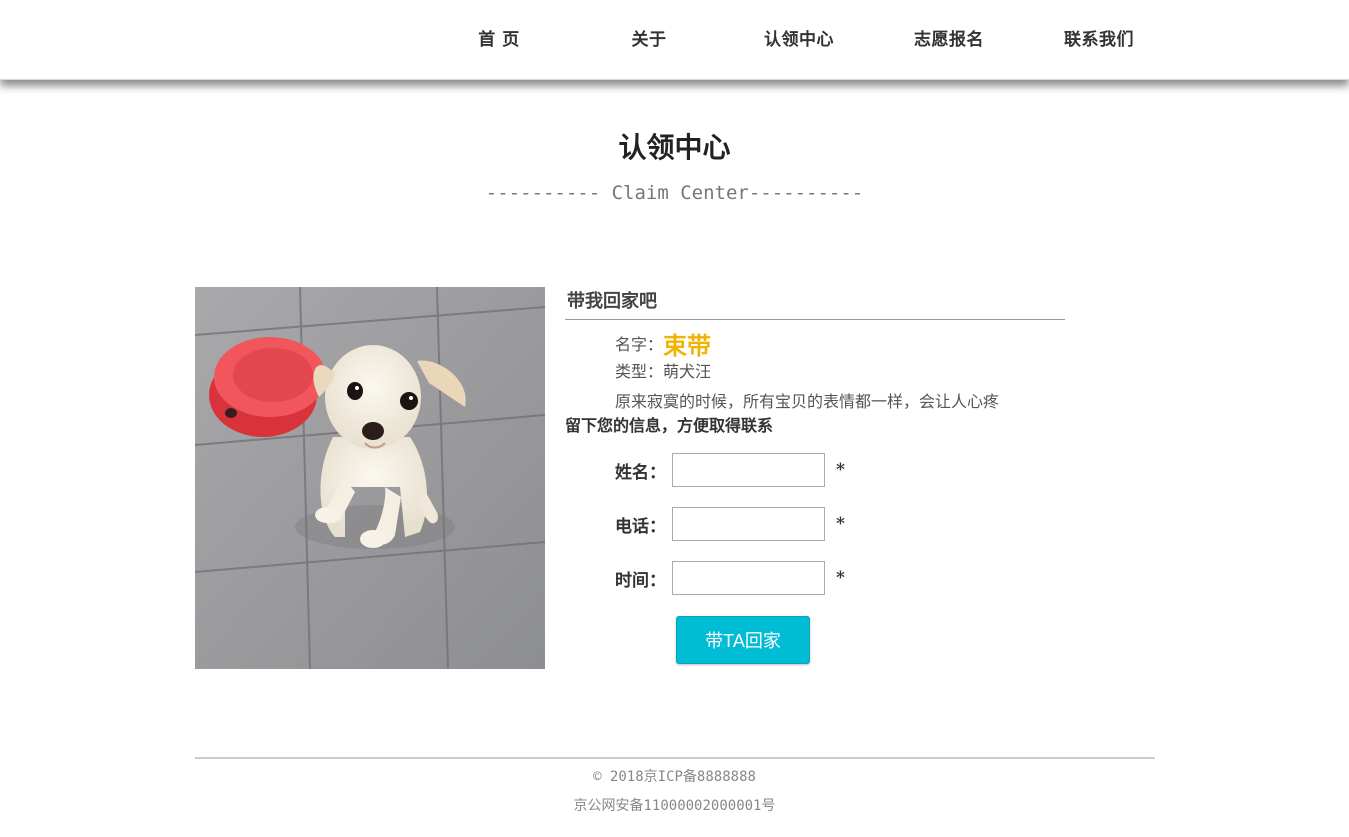 The height and width of the screenshot is (837, 1349). Describe the element at coordinates (840, 344) in the screenshot. I see `pet-name-line: 名字： 束带` at that location.